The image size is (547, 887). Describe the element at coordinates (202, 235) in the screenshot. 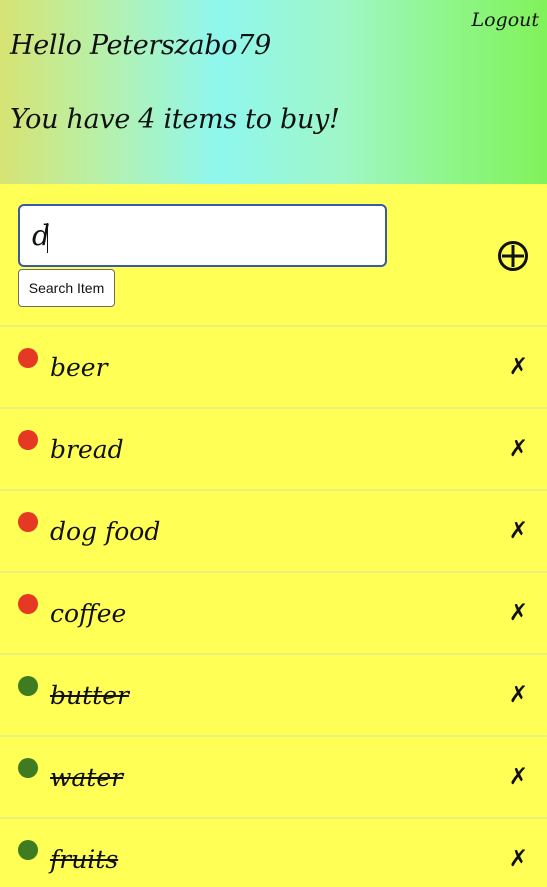

I see `search-input: d` at that location.